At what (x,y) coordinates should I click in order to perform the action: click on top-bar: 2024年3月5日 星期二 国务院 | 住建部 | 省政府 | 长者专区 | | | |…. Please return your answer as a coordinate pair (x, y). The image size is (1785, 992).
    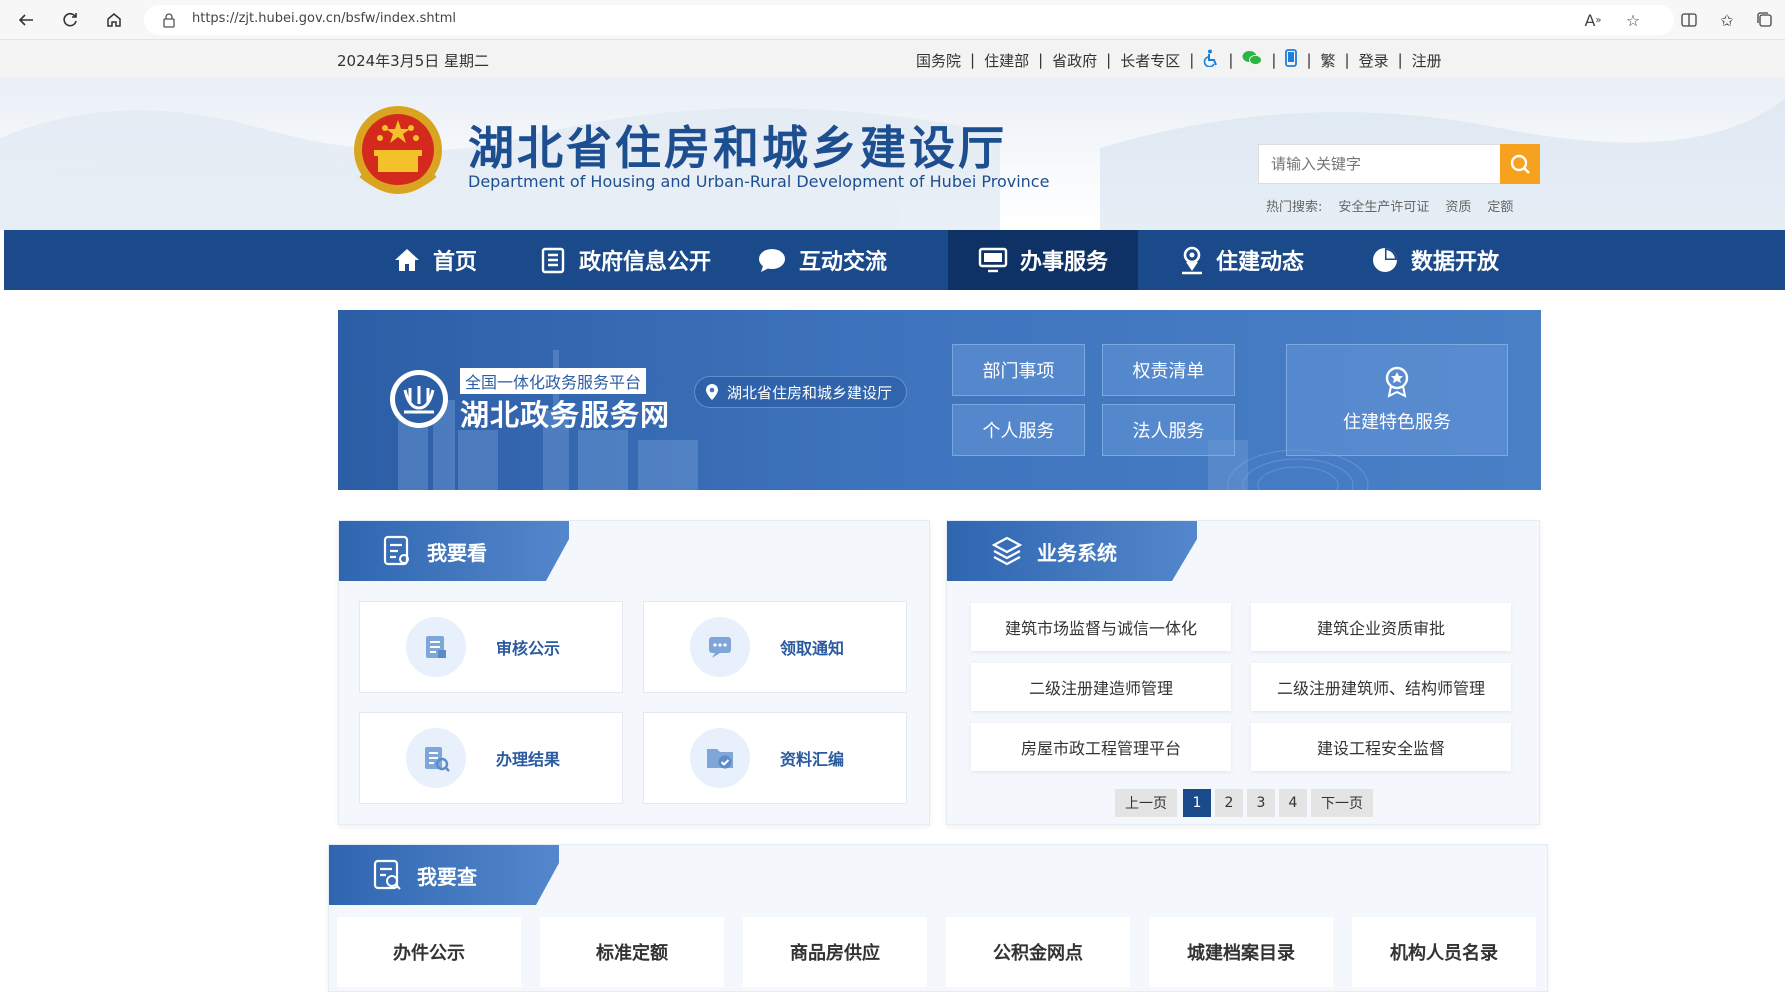
    Looking at the image, I should click on (892, 59).